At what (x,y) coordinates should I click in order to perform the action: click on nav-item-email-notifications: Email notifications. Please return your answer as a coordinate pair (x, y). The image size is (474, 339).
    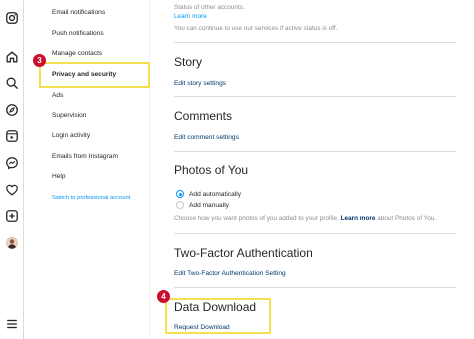
    Looking at the image, I should click on (78, 12).